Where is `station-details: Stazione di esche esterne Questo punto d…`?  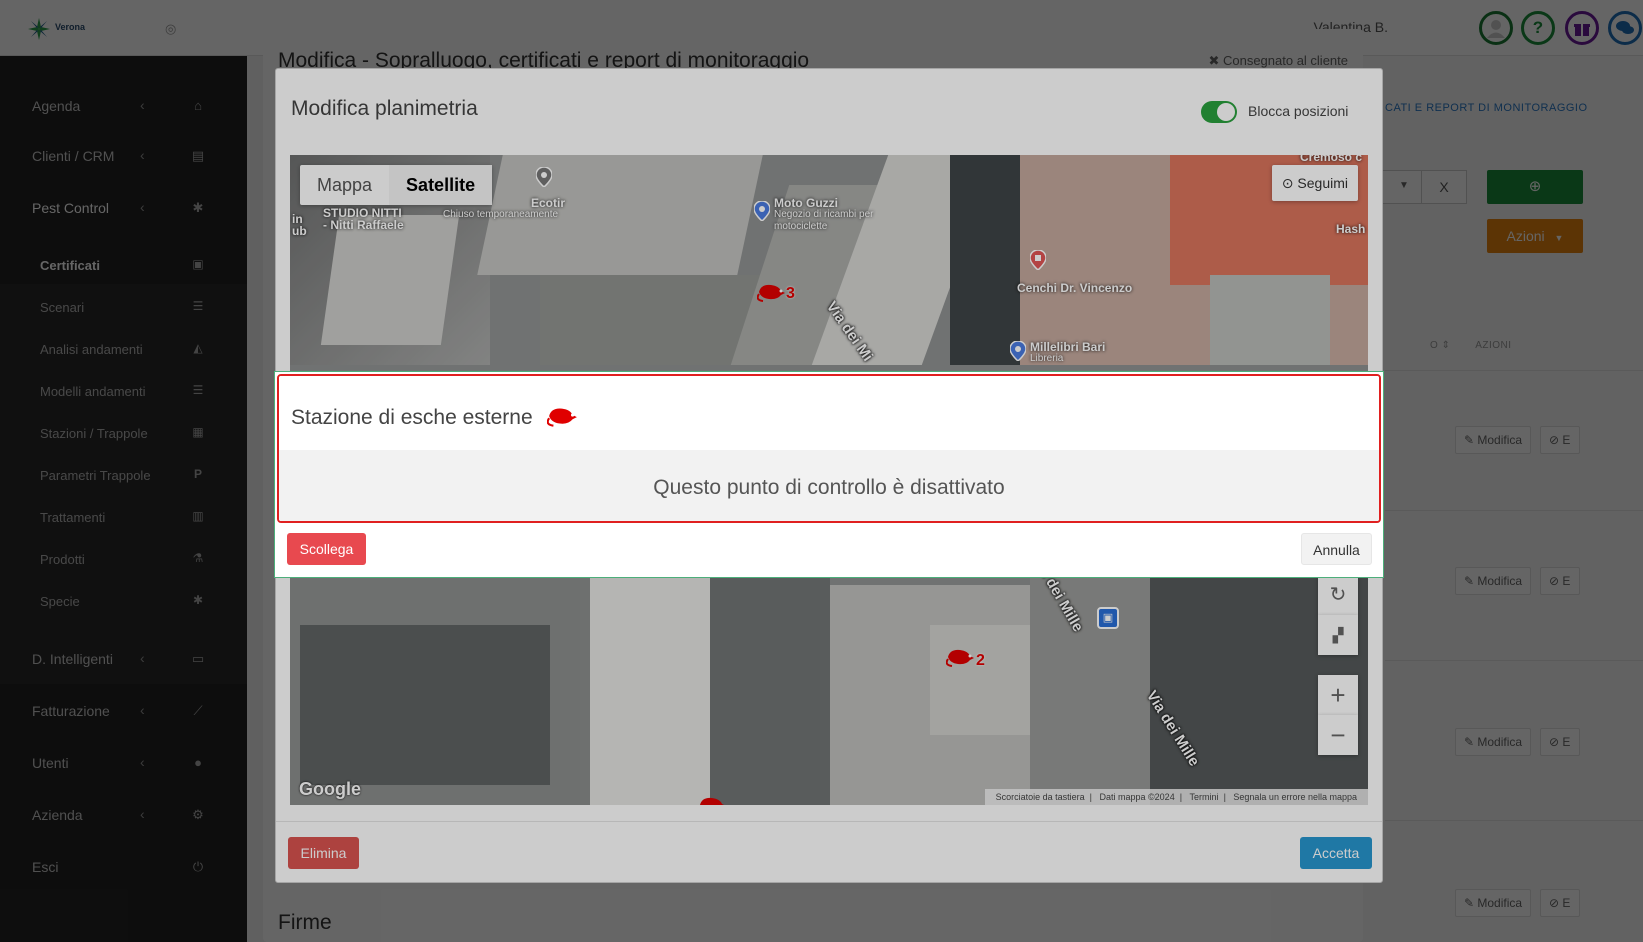 station-details: Stazione di esche esterne Questo punto d… is located at coordinates (829, 448).